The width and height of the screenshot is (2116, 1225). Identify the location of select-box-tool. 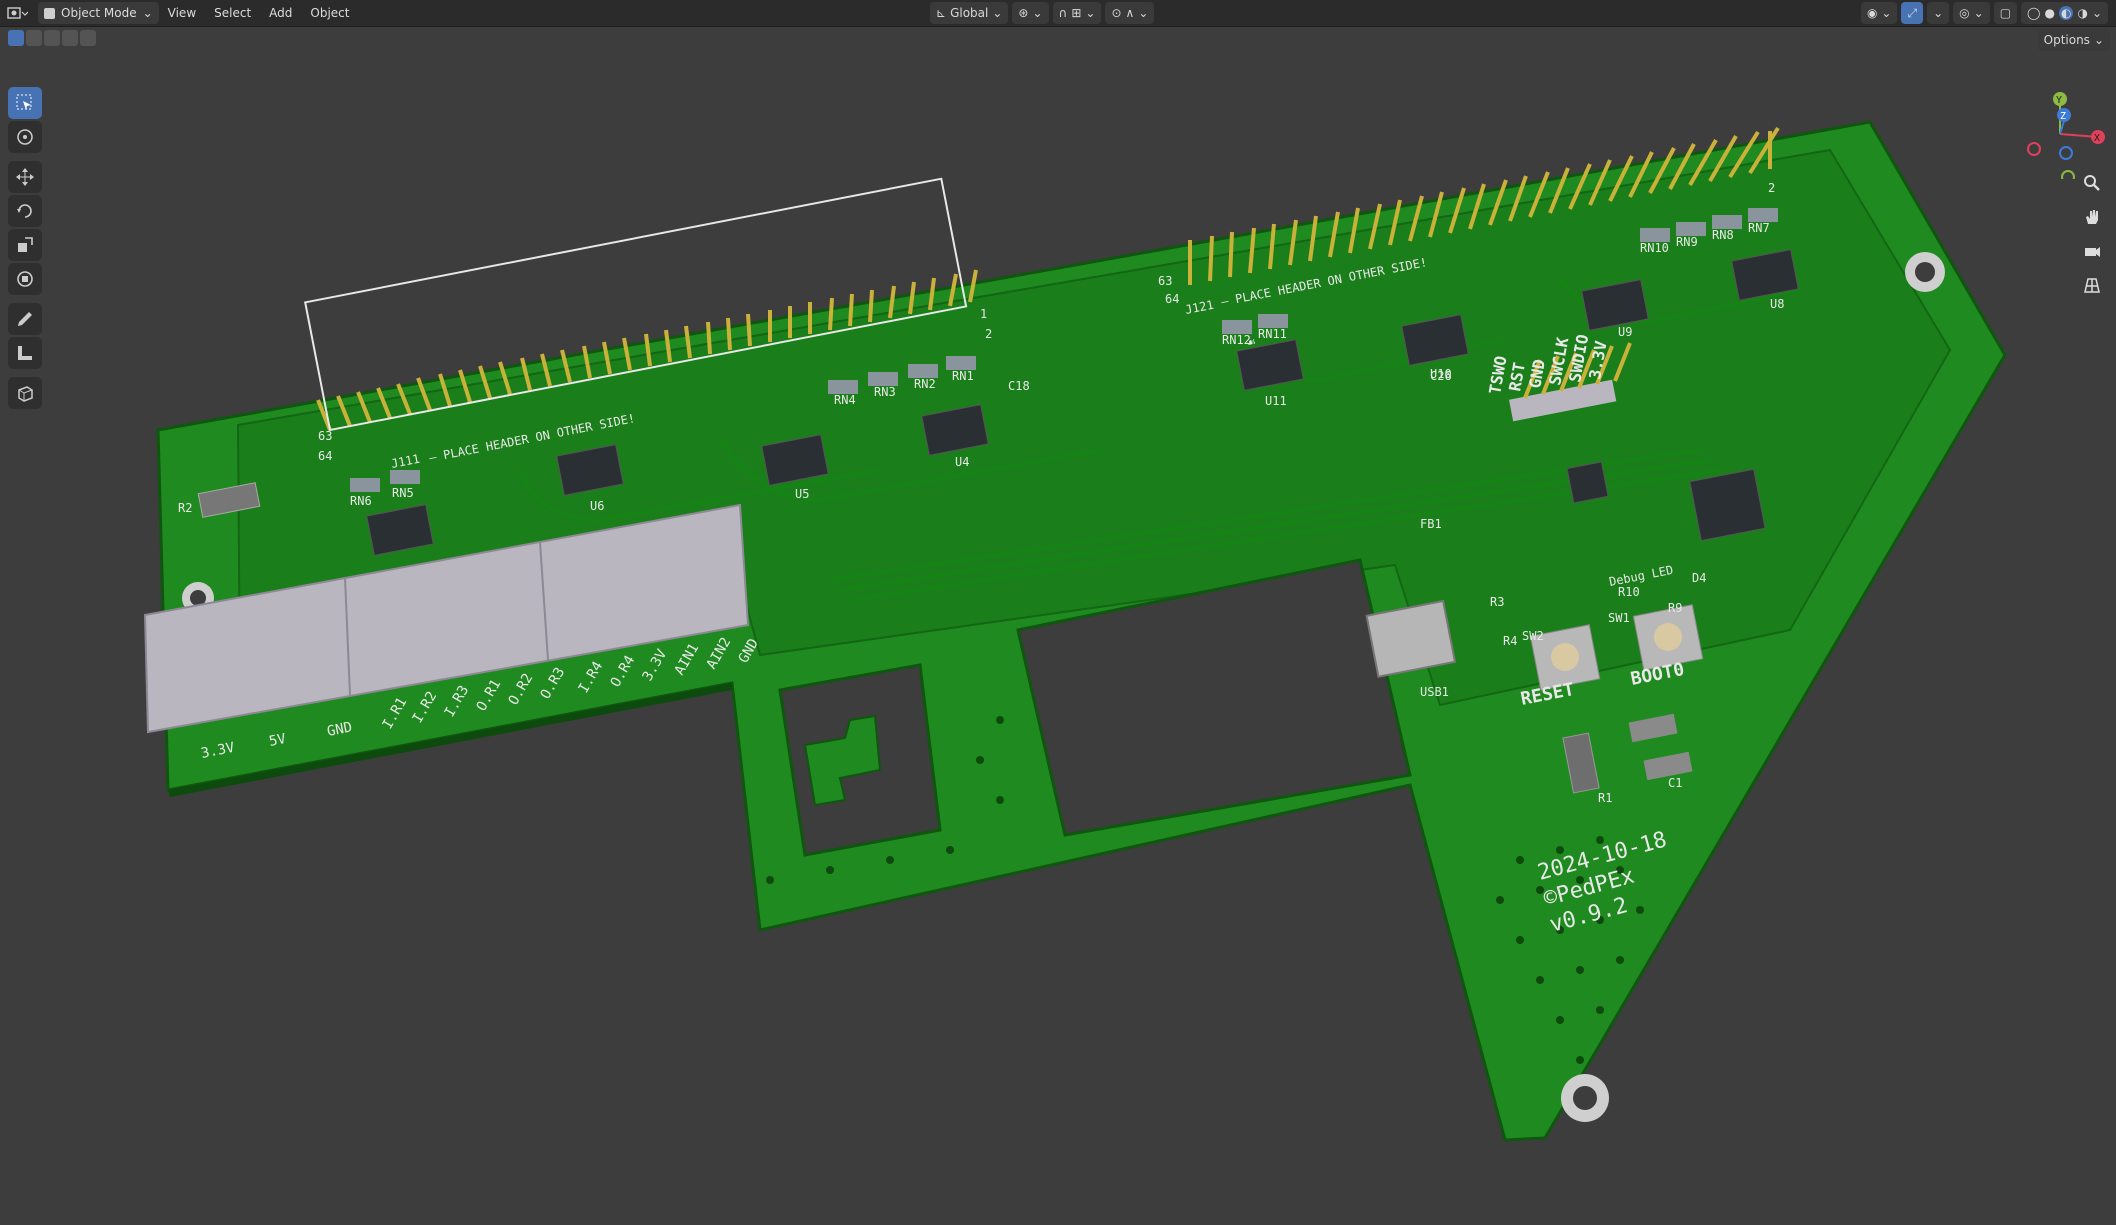
(25, 103).